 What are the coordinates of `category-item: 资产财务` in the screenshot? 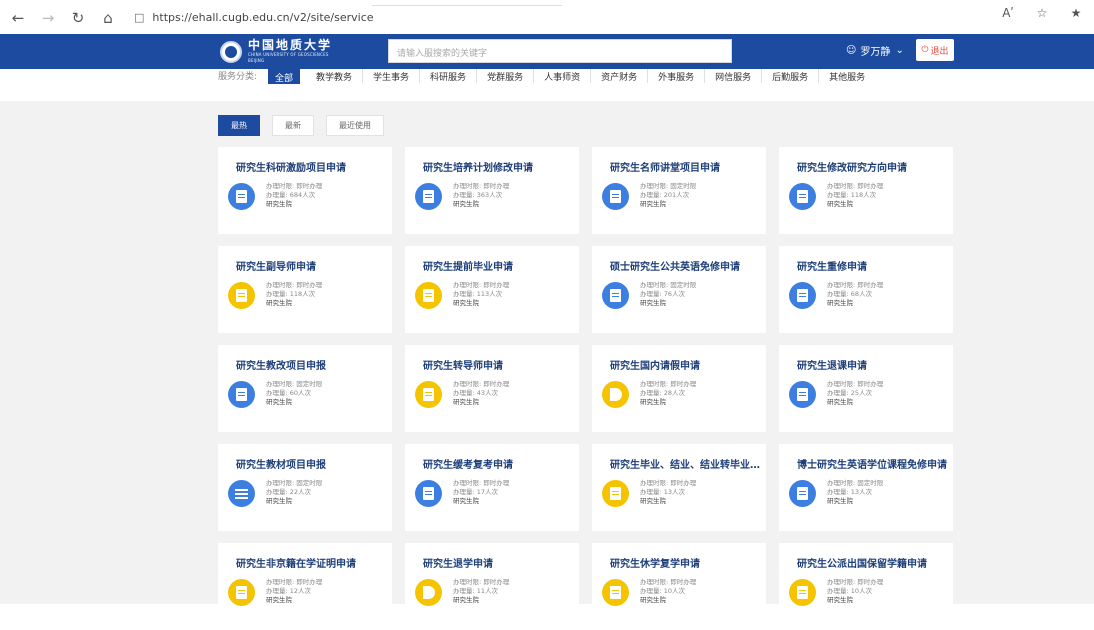 It's located at (620, 76).